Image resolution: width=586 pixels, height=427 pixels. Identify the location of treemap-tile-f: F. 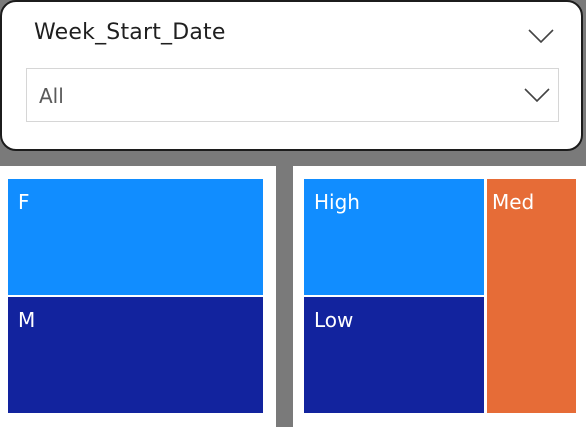
(135, 237).